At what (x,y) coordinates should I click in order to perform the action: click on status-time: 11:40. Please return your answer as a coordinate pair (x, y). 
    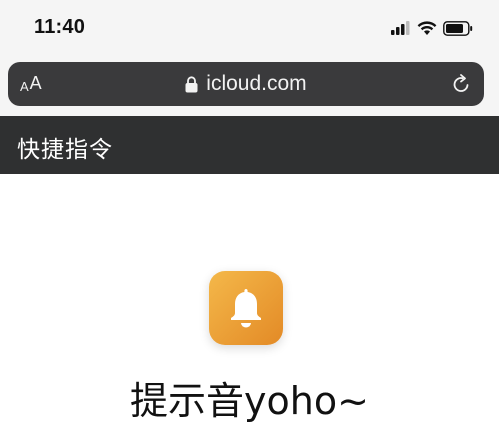
    Looking at the image, I should click on (60, 27).